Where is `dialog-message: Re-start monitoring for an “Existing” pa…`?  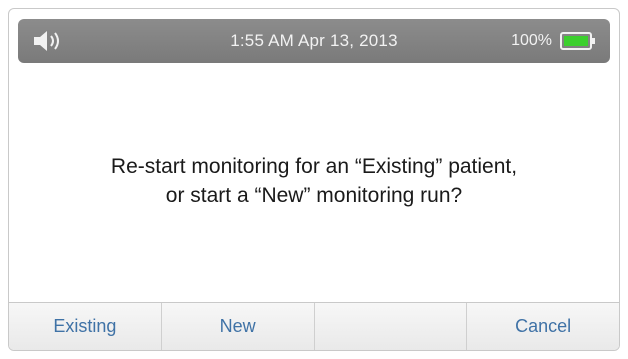 dialog-message: Re-start monitoring for an “Existing” pa… is located at coordinates (314, 181).